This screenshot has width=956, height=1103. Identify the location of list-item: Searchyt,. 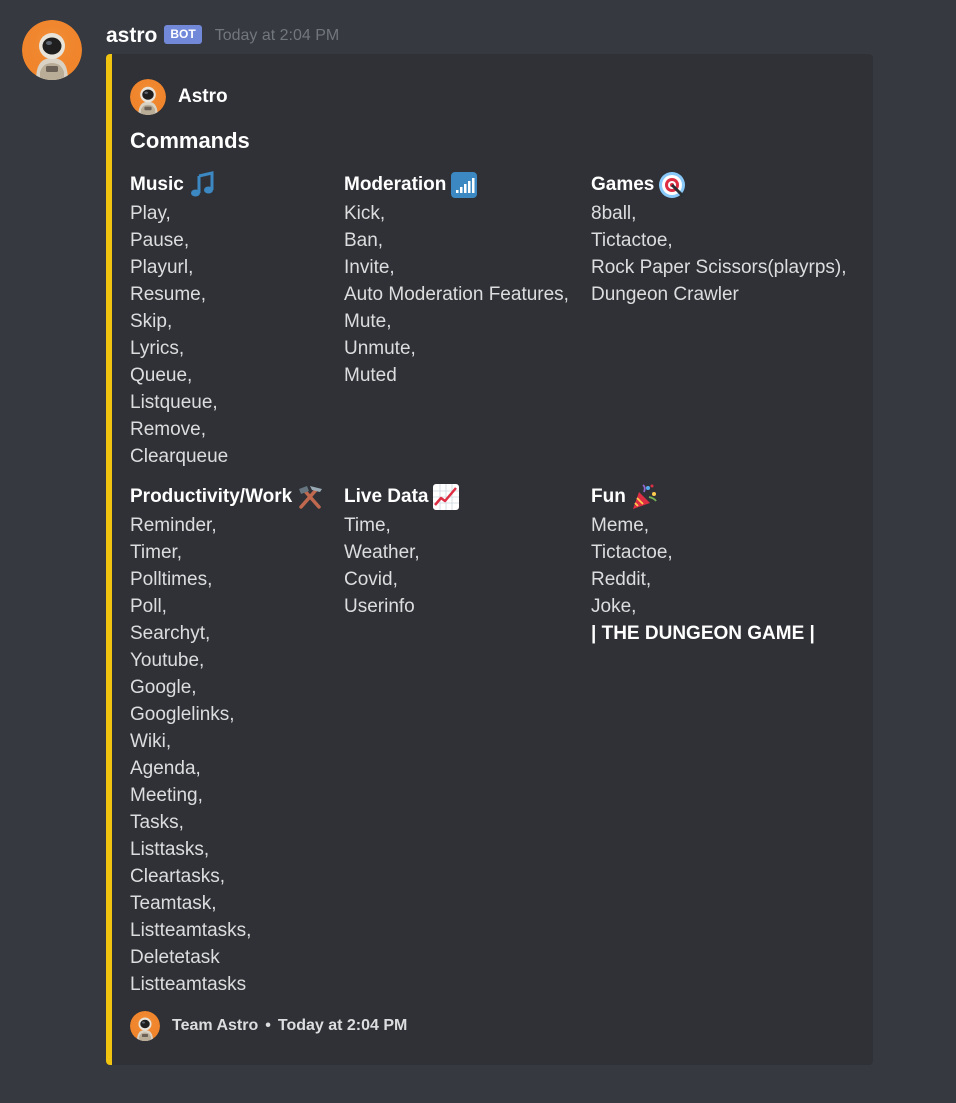
(170, 633).